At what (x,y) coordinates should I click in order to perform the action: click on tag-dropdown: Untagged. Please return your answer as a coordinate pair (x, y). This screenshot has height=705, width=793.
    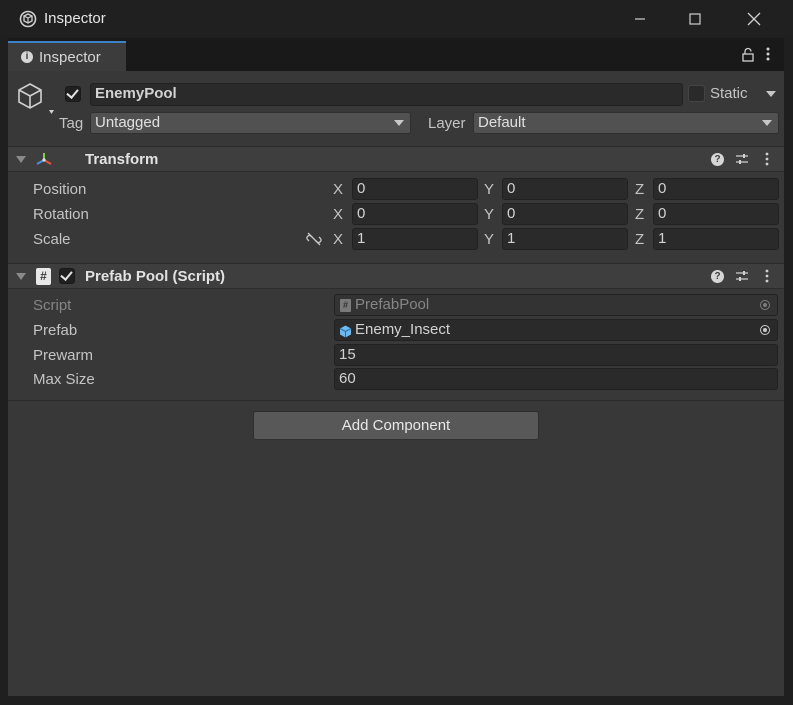
    Looking at the image, I should click on (250, 123).